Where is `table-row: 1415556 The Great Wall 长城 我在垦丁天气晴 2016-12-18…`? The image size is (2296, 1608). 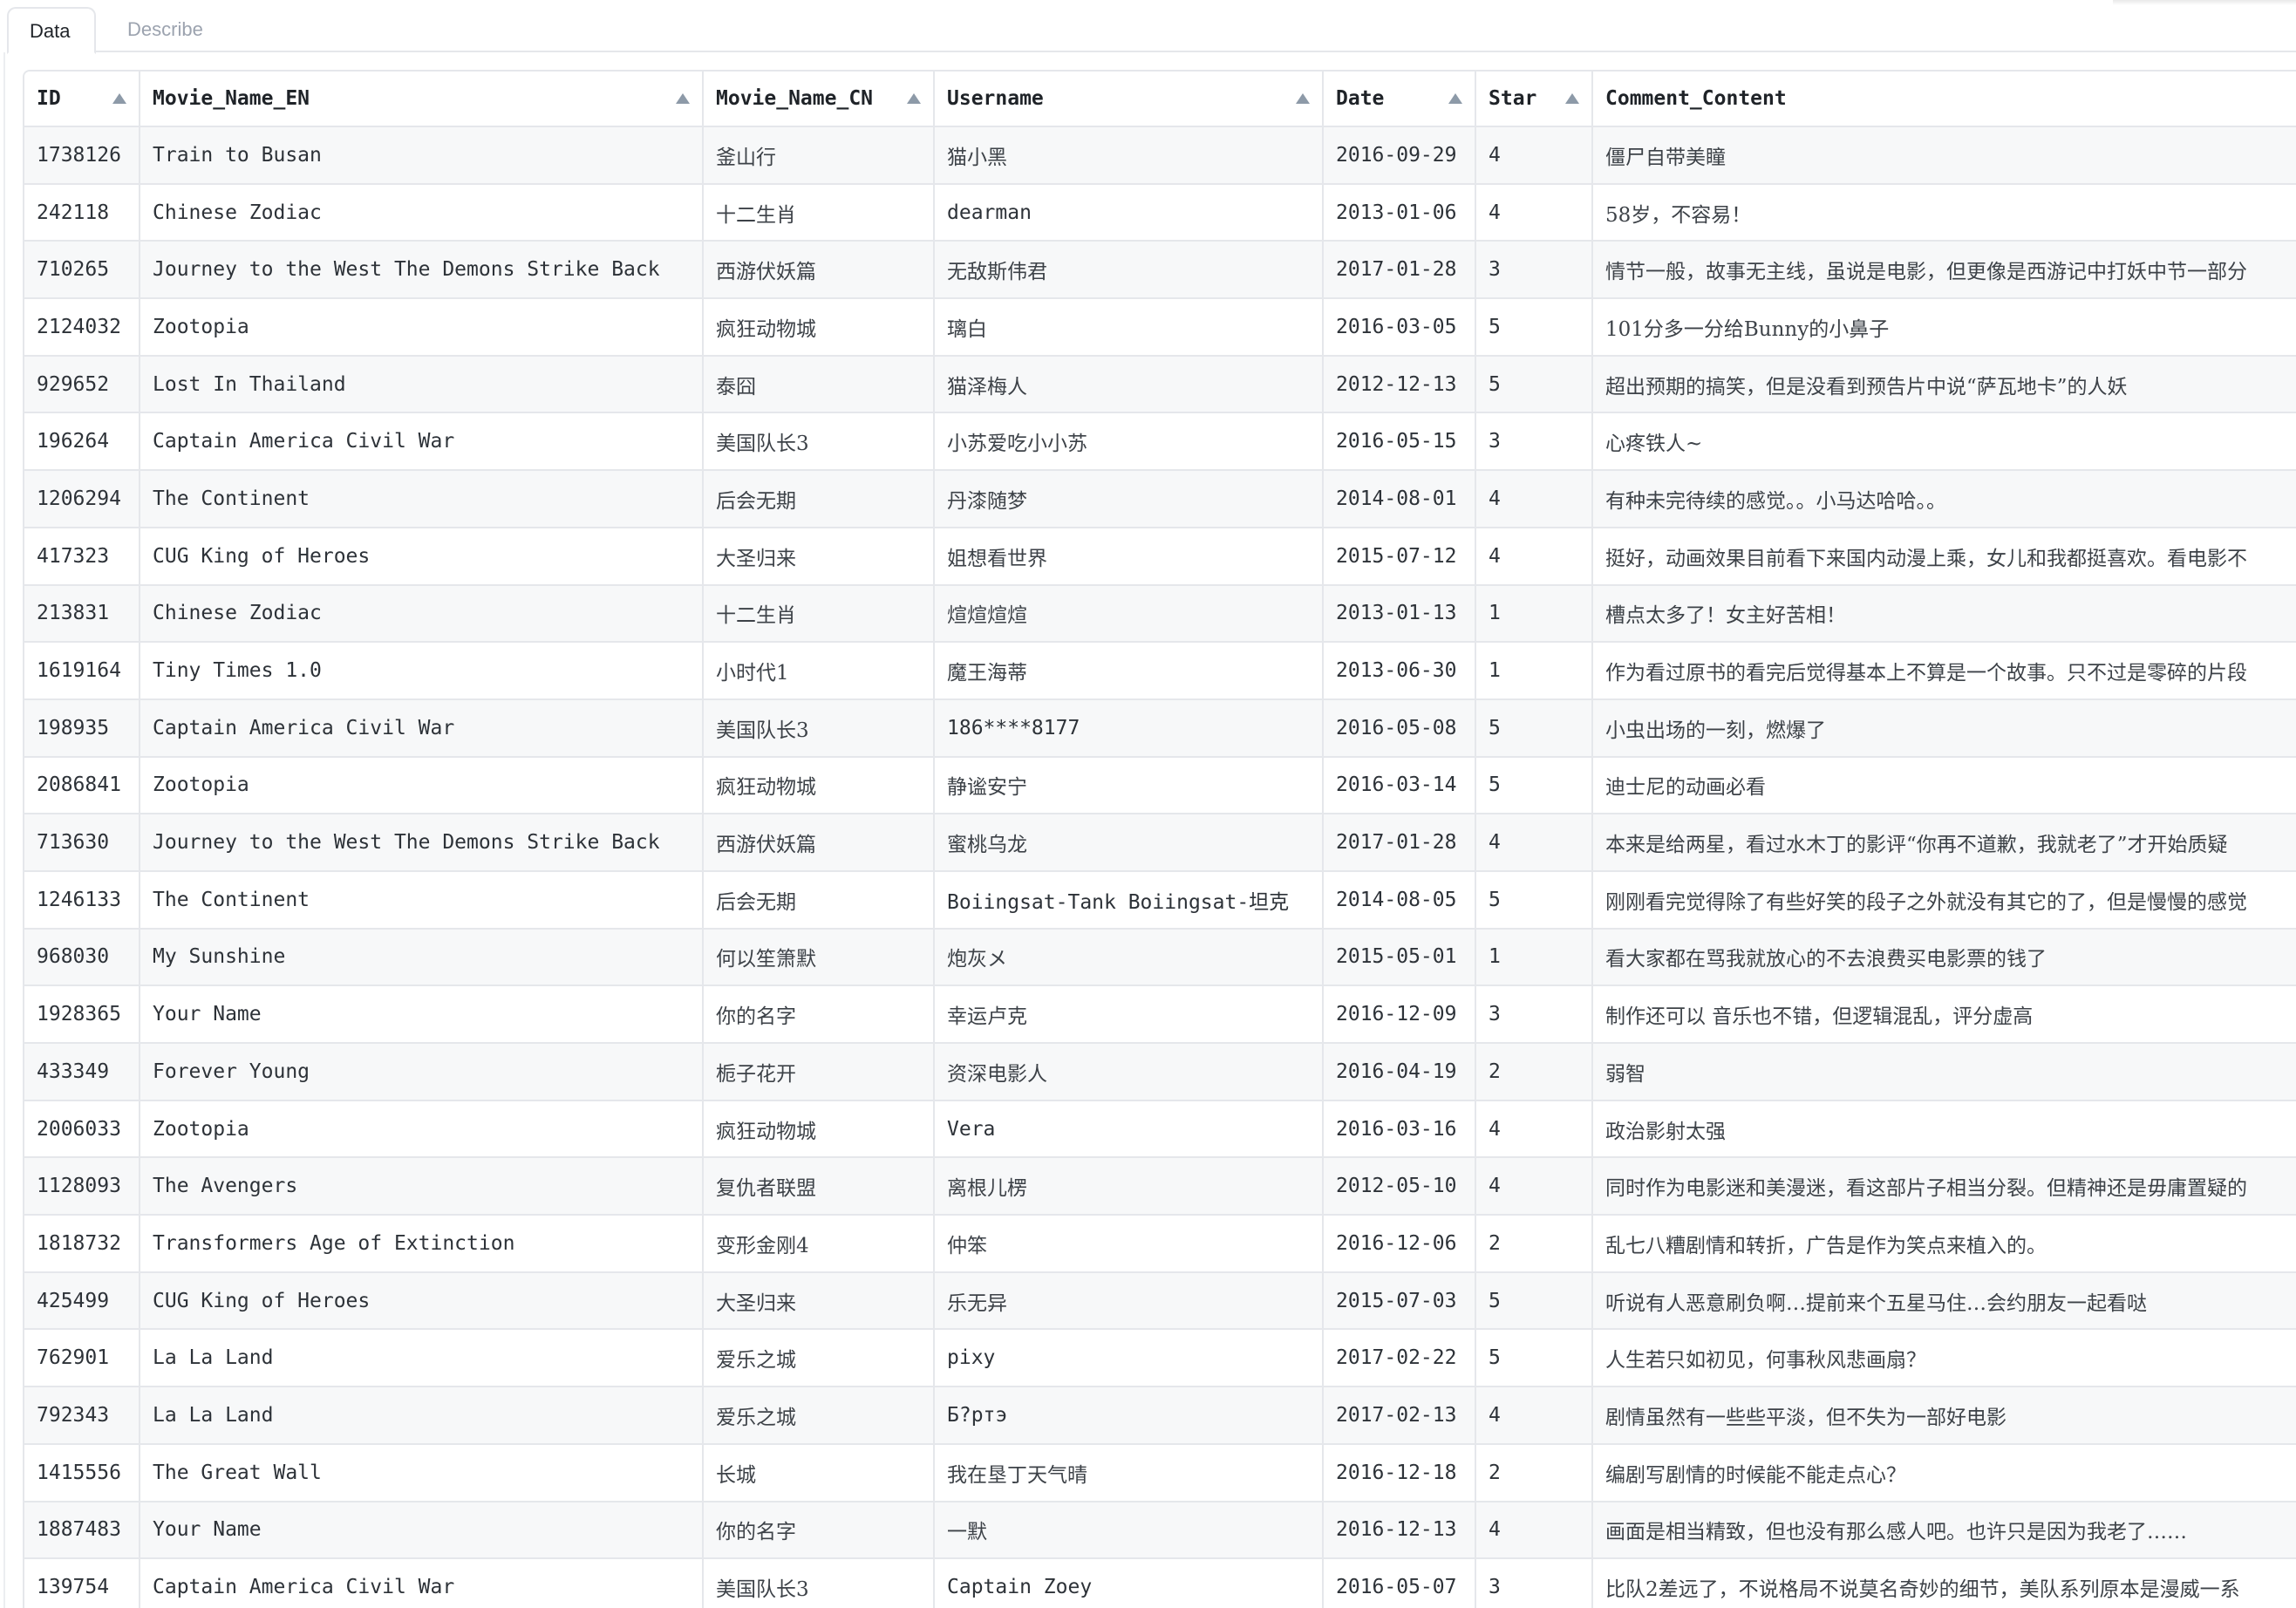
table-row: 1415556 The Great Wall 长城 我在垦丁天气晴 2016-12-18… is located at coordinates (1160, 1472).